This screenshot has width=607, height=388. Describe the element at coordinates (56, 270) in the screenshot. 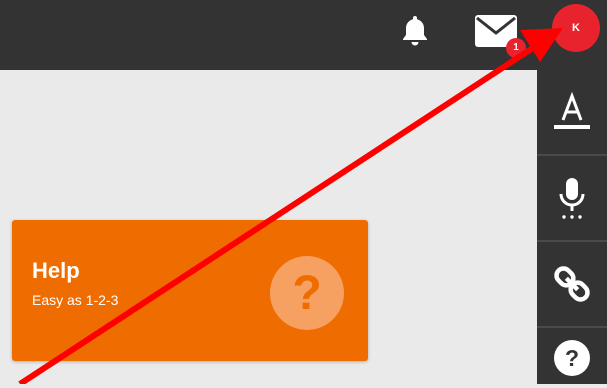

I see `card-title: Help` at that location.